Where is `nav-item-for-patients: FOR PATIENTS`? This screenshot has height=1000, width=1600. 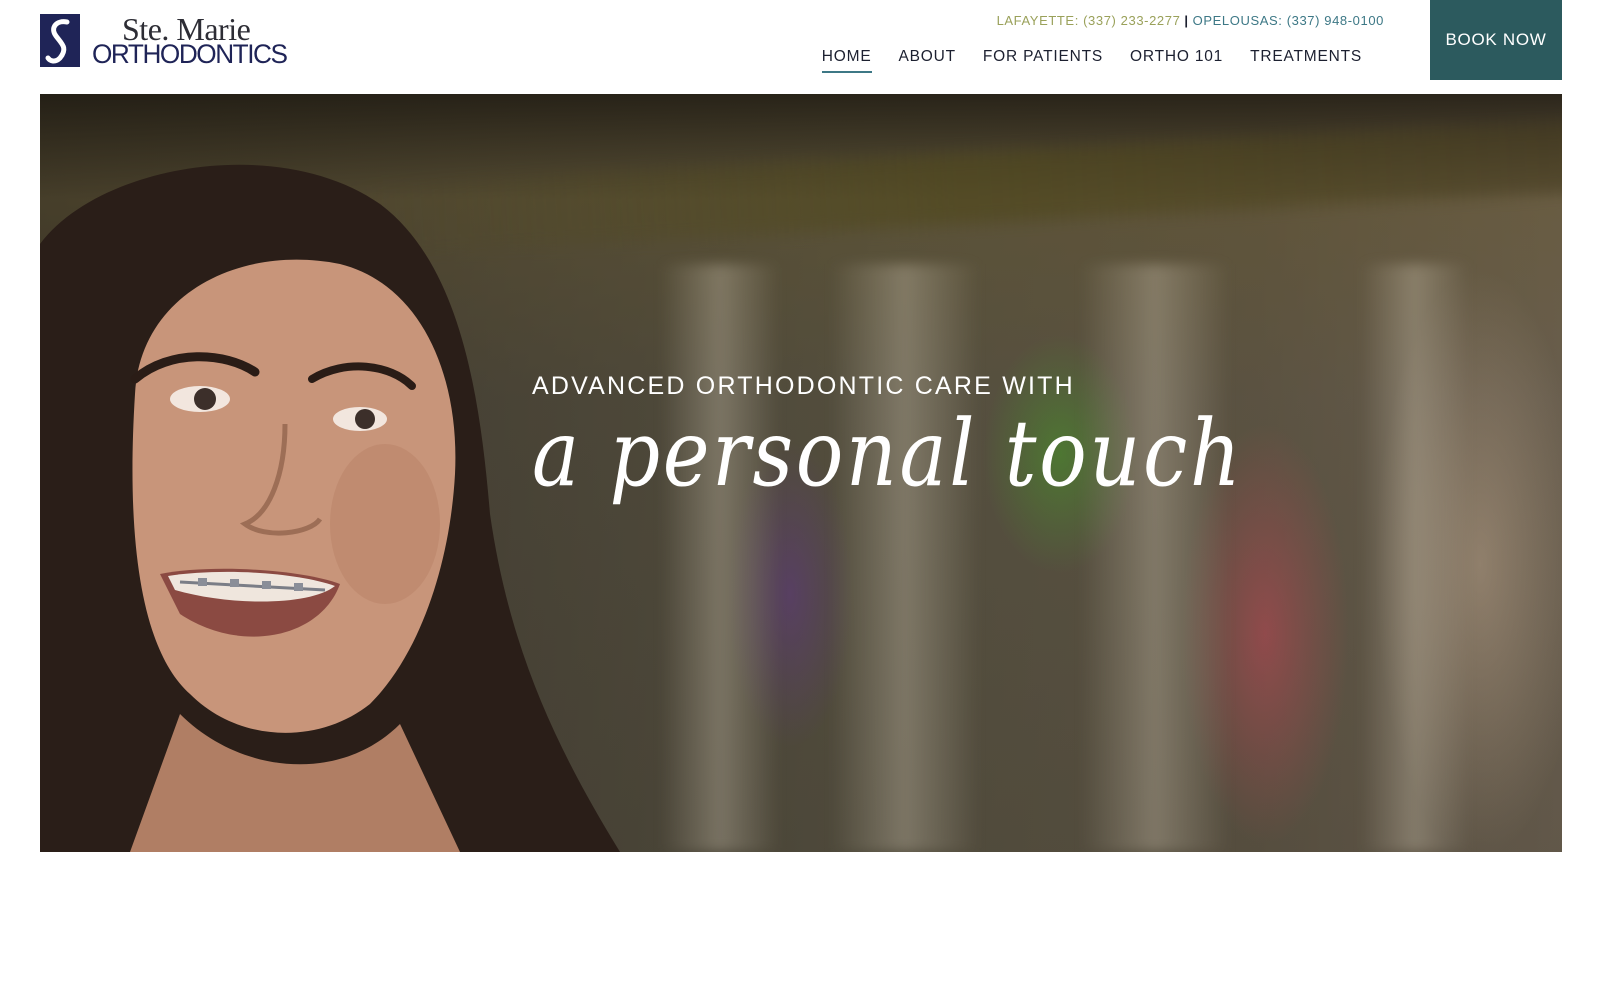 nav-item-for-patients: FOR PATIENTS is located at coordinates (1043, 59).